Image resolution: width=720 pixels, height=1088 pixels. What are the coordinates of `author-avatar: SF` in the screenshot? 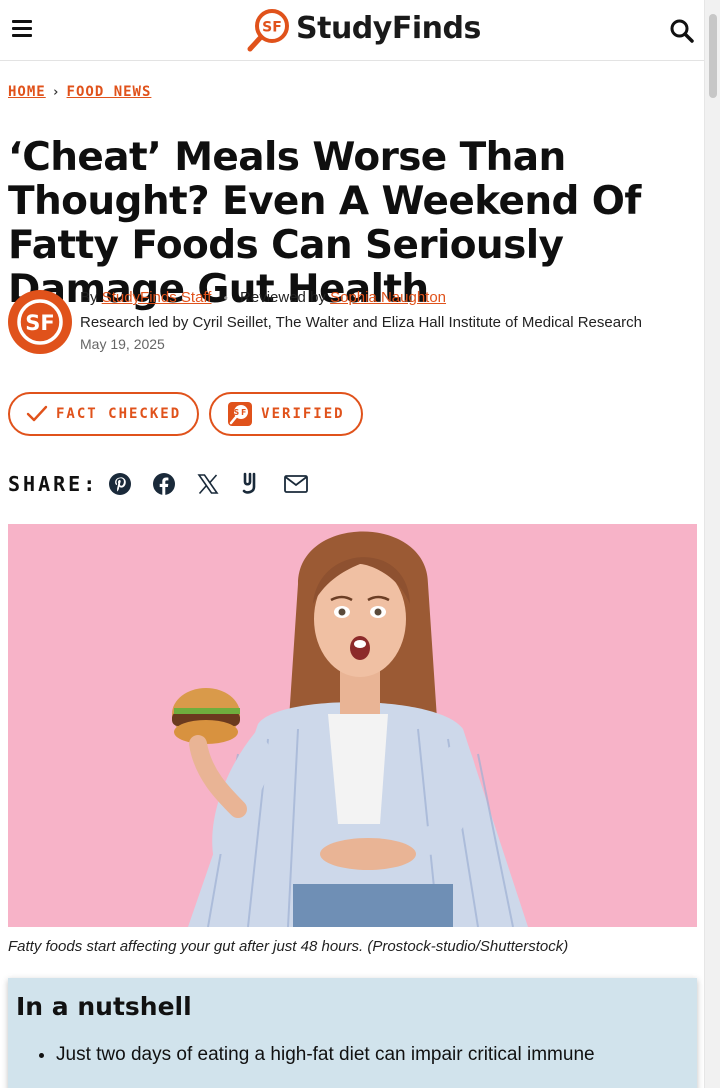 It's located at (40, 322).